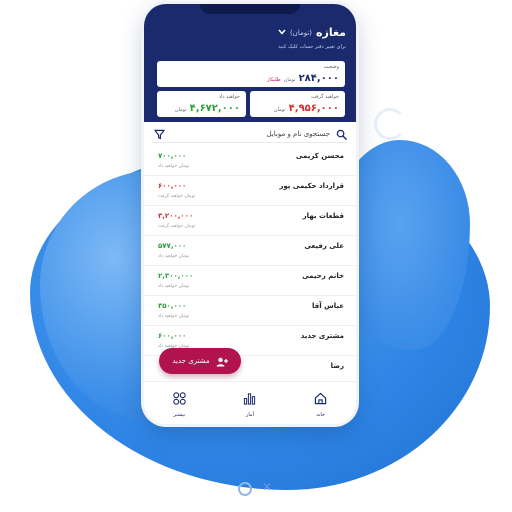  What do you see at coordinates (320, 399) in the screenshot?
I see `home-icon` at bounding box center [320, 399].